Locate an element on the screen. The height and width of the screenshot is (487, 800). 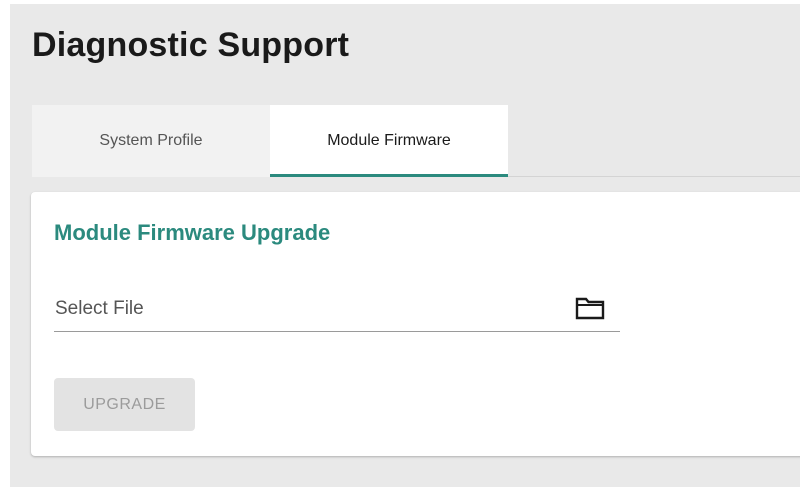
tab-bar: System Profile Module Firmware is located at coordinates (270, 141).